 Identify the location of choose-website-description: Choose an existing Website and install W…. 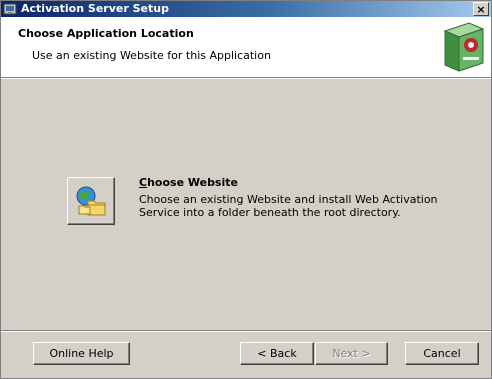
(288, 206).